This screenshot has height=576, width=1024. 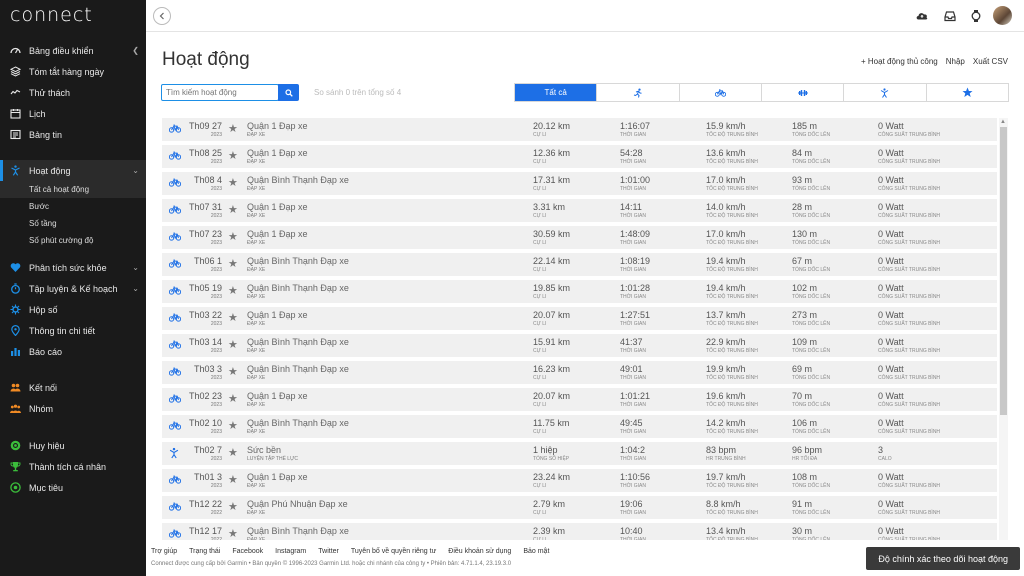 I want to click on sidebar-subitem: Bước, so click(x=73, y=206).